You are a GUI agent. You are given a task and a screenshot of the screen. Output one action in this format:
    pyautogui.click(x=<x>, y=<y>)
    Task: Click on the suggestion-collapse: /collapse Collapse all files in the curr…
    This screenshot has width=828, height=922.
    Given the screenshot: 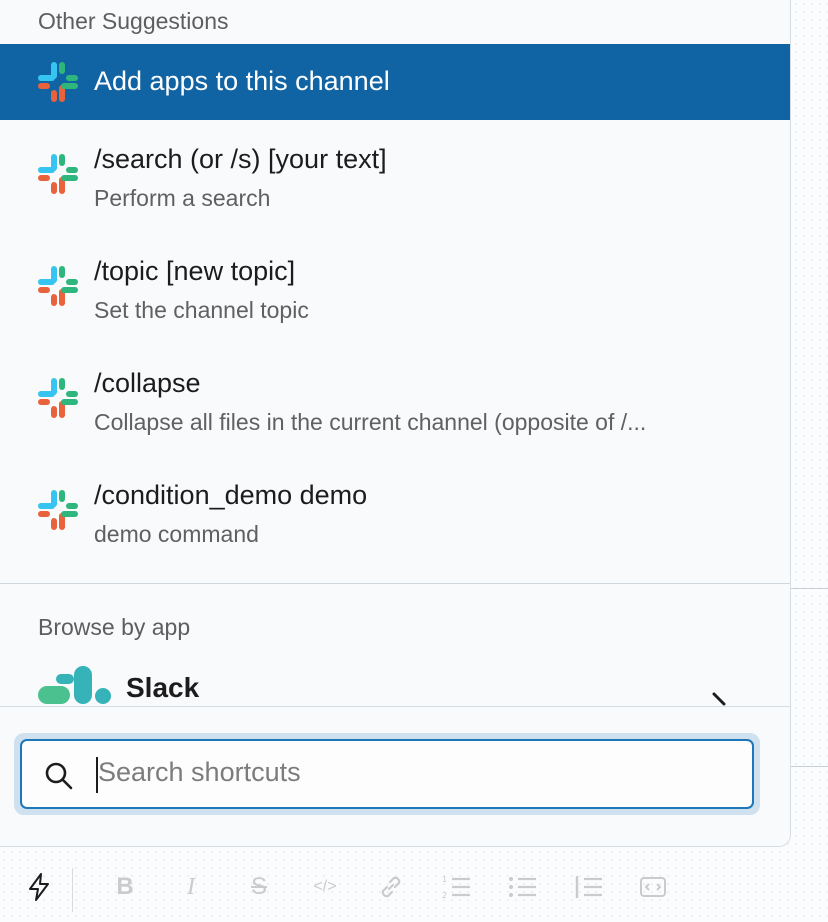 What is the action you would take?
    pyautogui.click(x=395, y=404)
    